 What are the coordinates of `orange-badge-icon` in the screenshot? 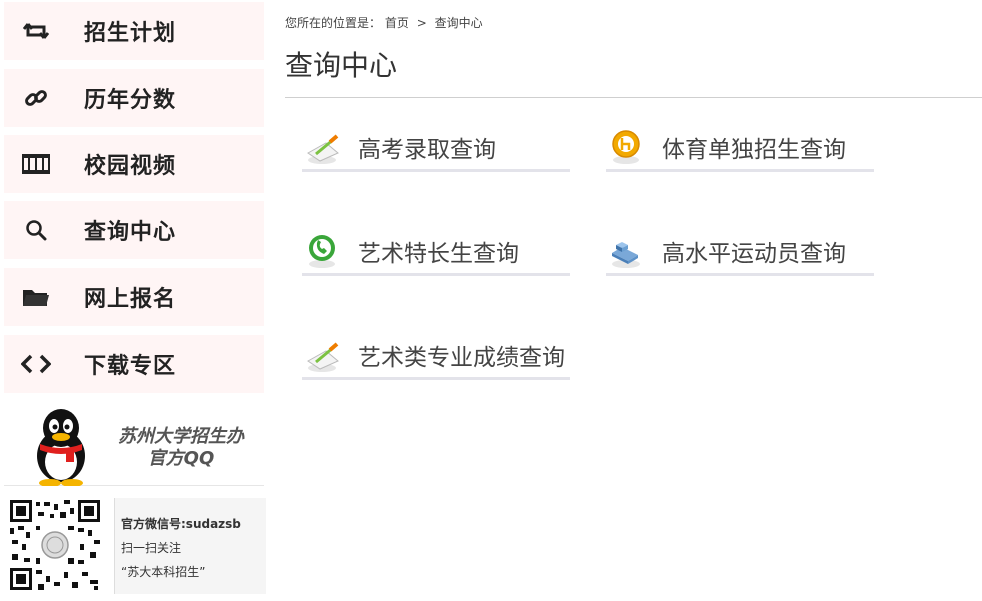 It's located at (628, 147).